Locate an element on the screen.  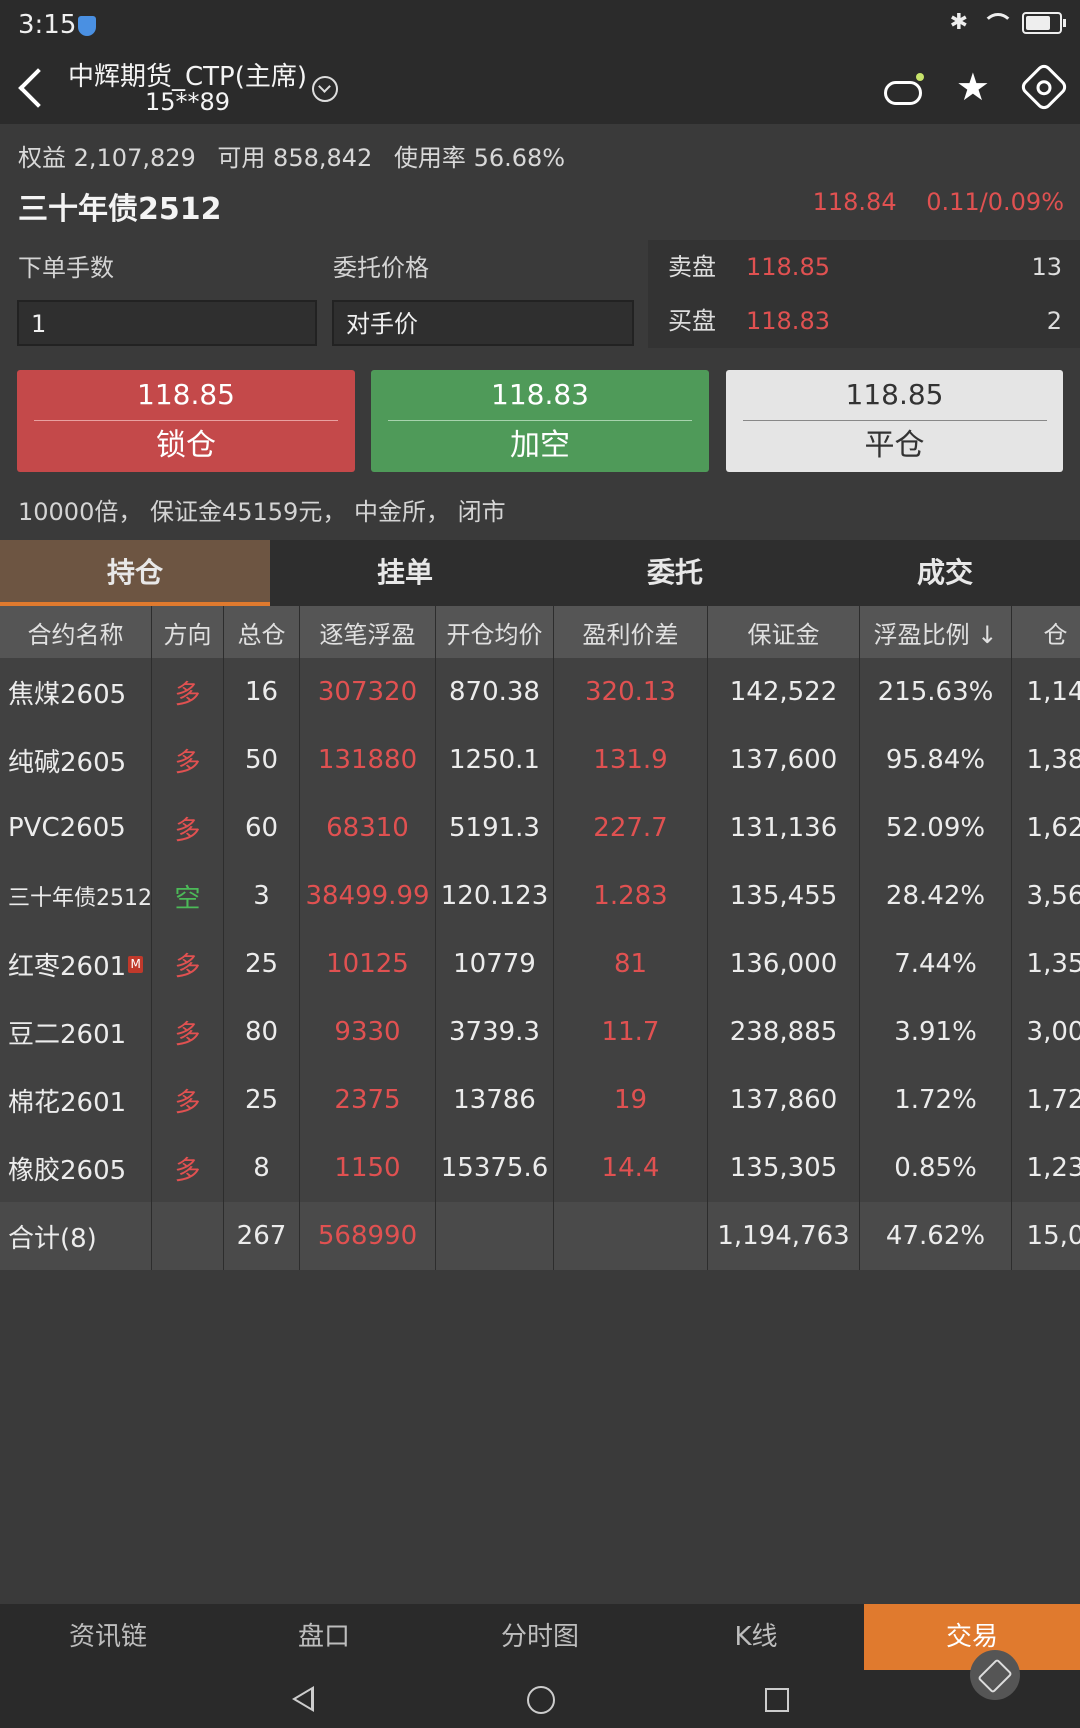
cell-text: 9330 is located at coordinates (367, 1032).